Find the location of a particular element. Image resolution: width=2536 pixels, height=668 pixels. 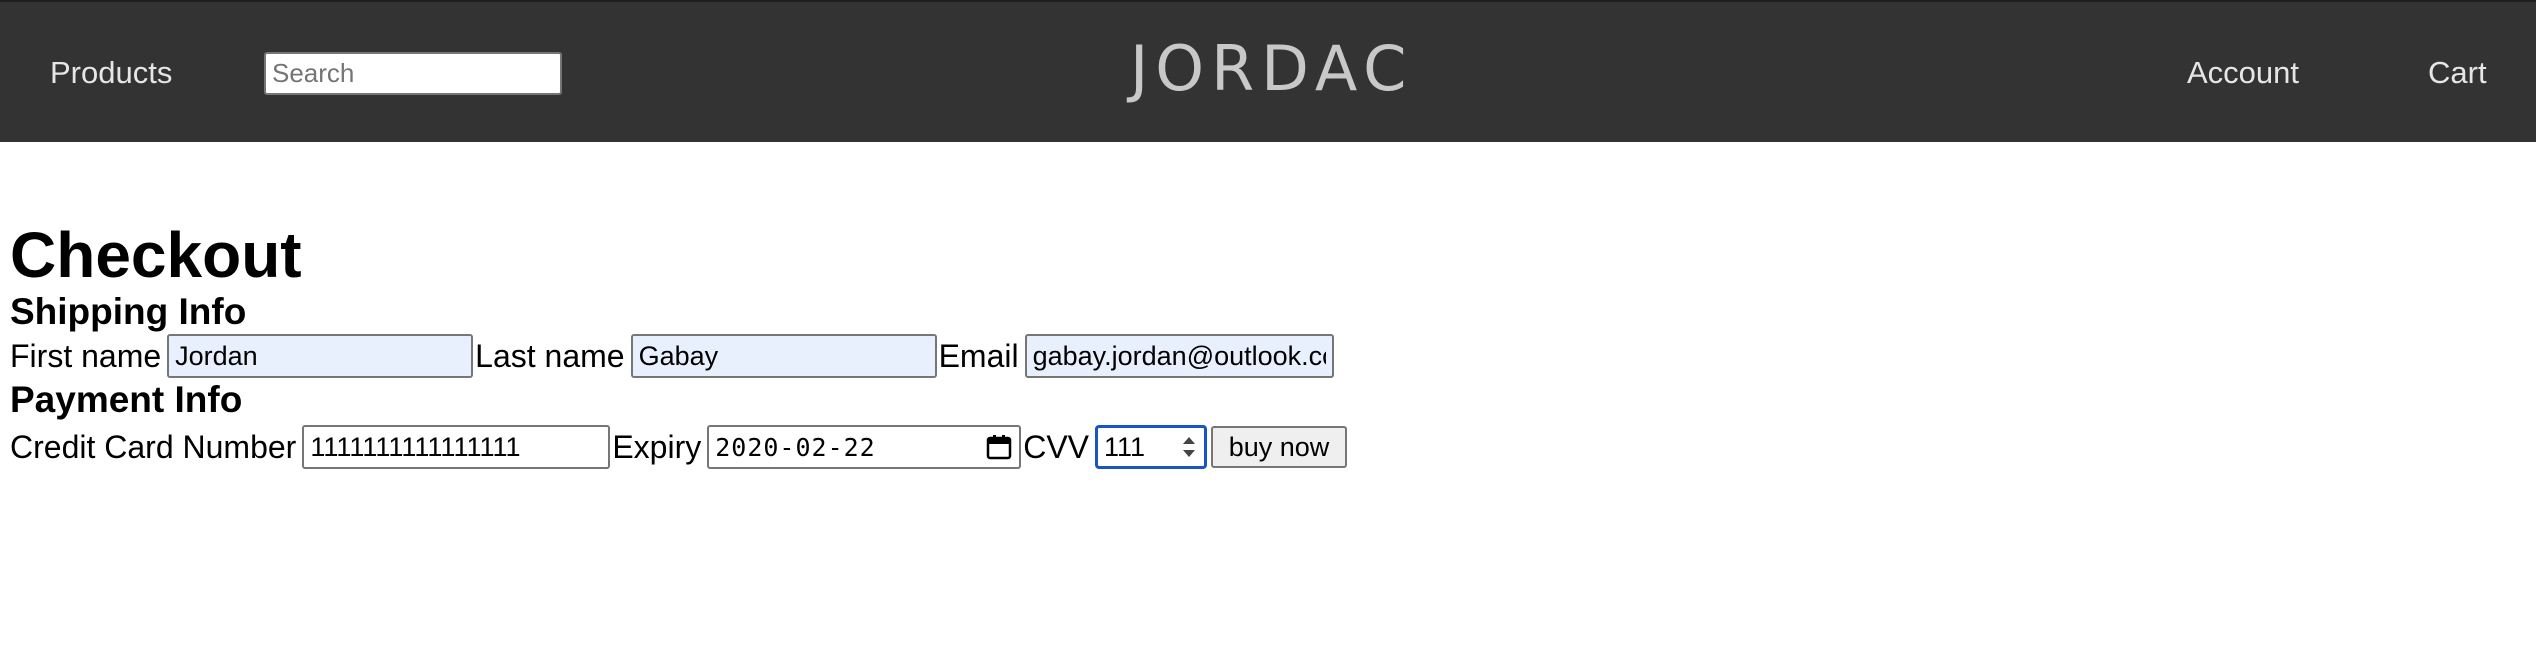

expiry-date-field: 2020-02-22 is located at coordinates (864, 447).